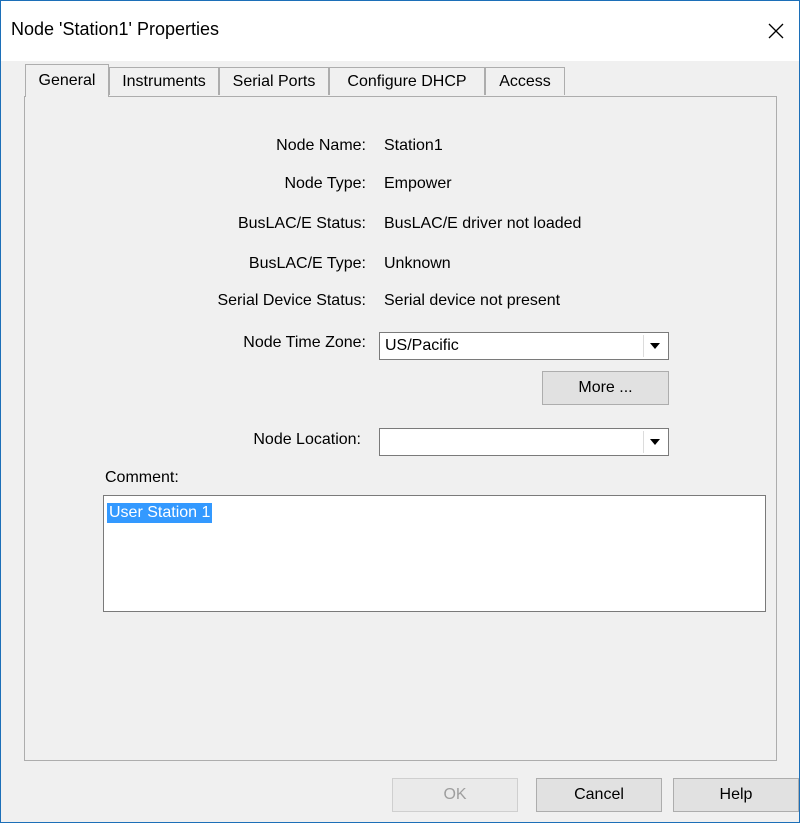 This screenshot has height=823, width=800. I want to click on close-button, so click(776, 31).